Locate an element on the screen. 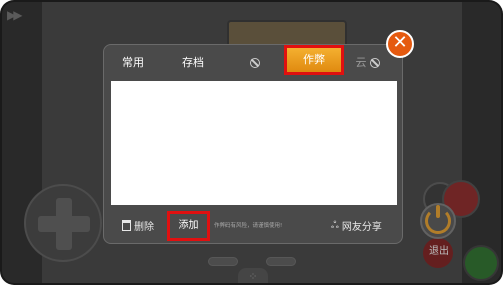 This screenshot has width=503, height=285. add-button: 添加 is located at coordinates (188, 226).